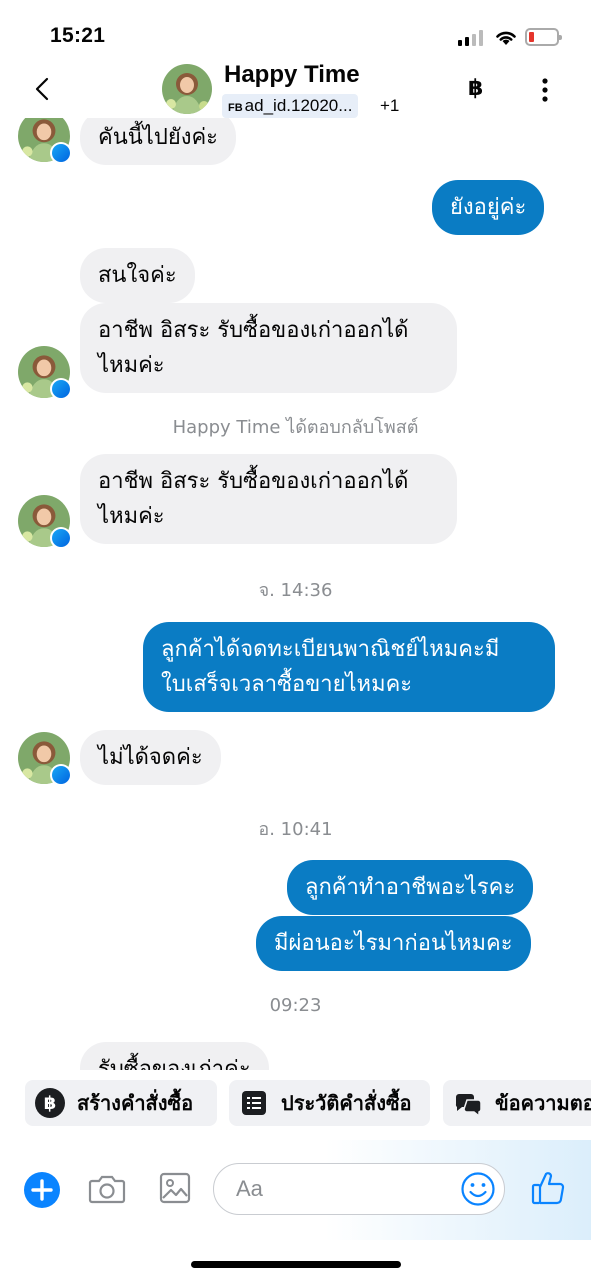 The image size is (591, 1280). I want to click on wifi-icon, so click(506, 38).